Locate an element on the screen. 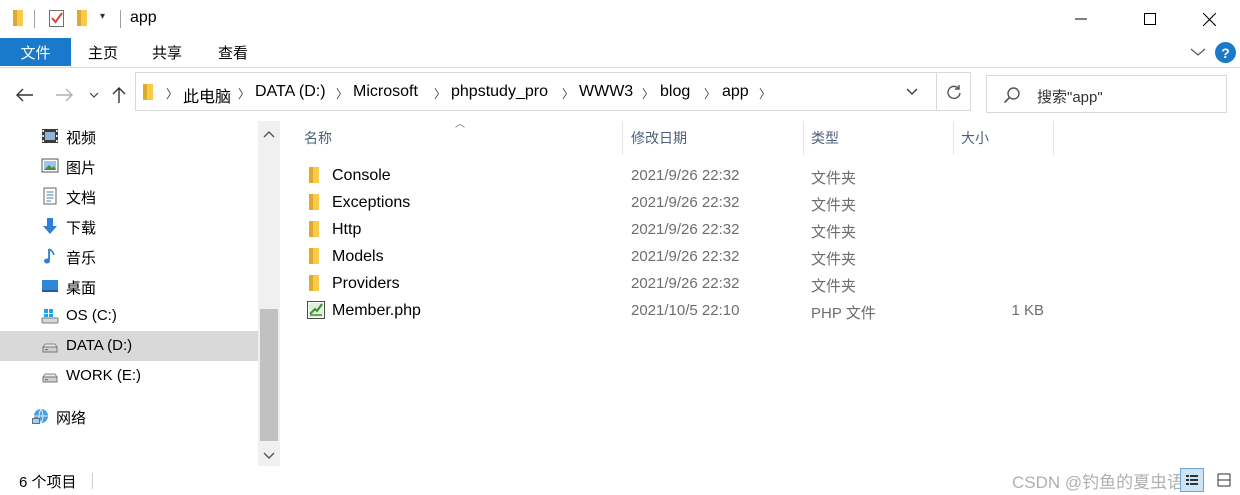  help-icon: ? is located at coordinates (1225, 52).